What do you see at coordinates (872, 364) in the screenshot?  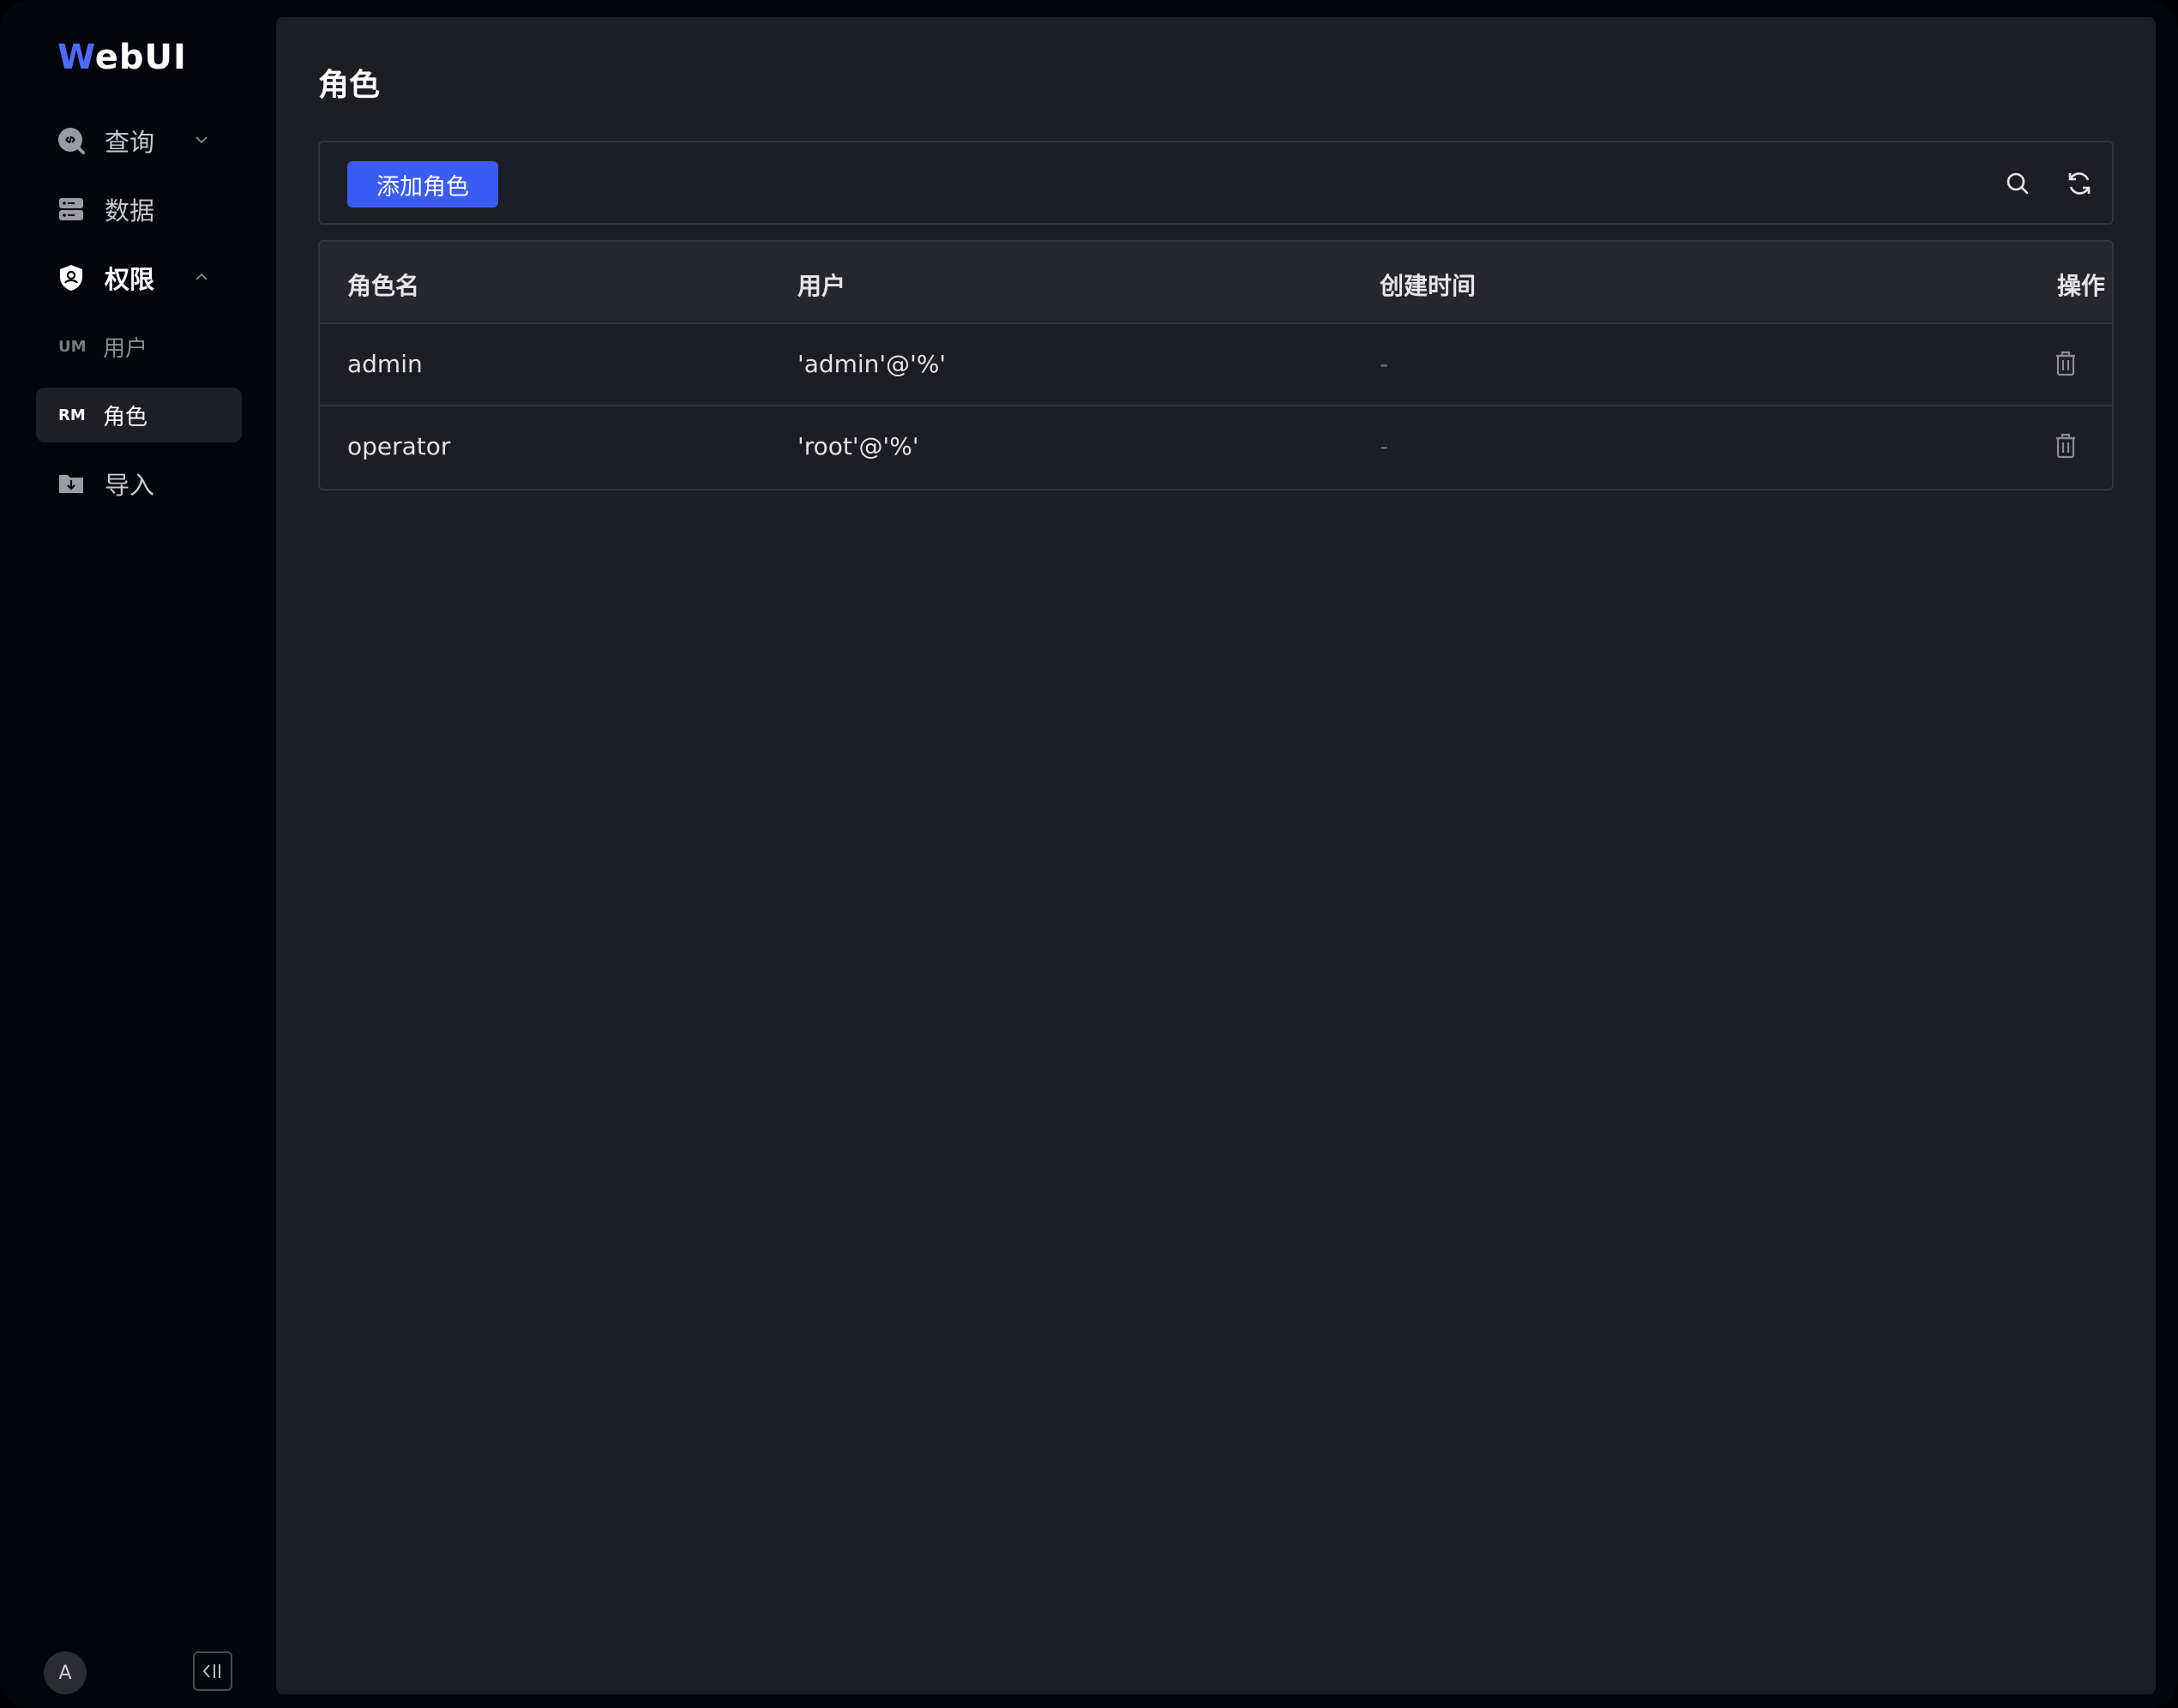 I see `cell-user: 'admin'@'%'` at bounding box center [872, 364].